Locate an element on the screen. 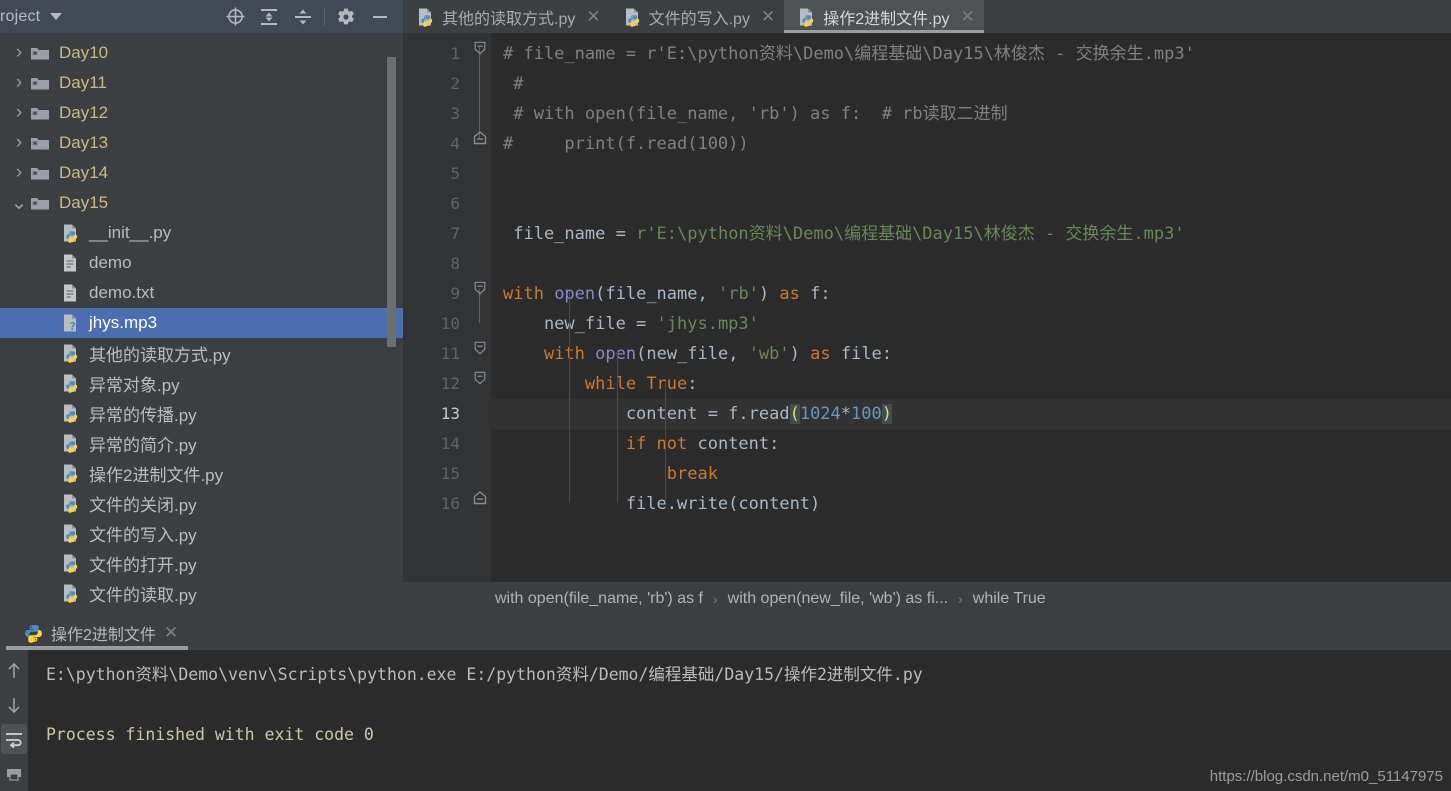 This screenshot has height=791, width=1451. tree-file-row: 异常对象.py is located at coordinates (201, 383).